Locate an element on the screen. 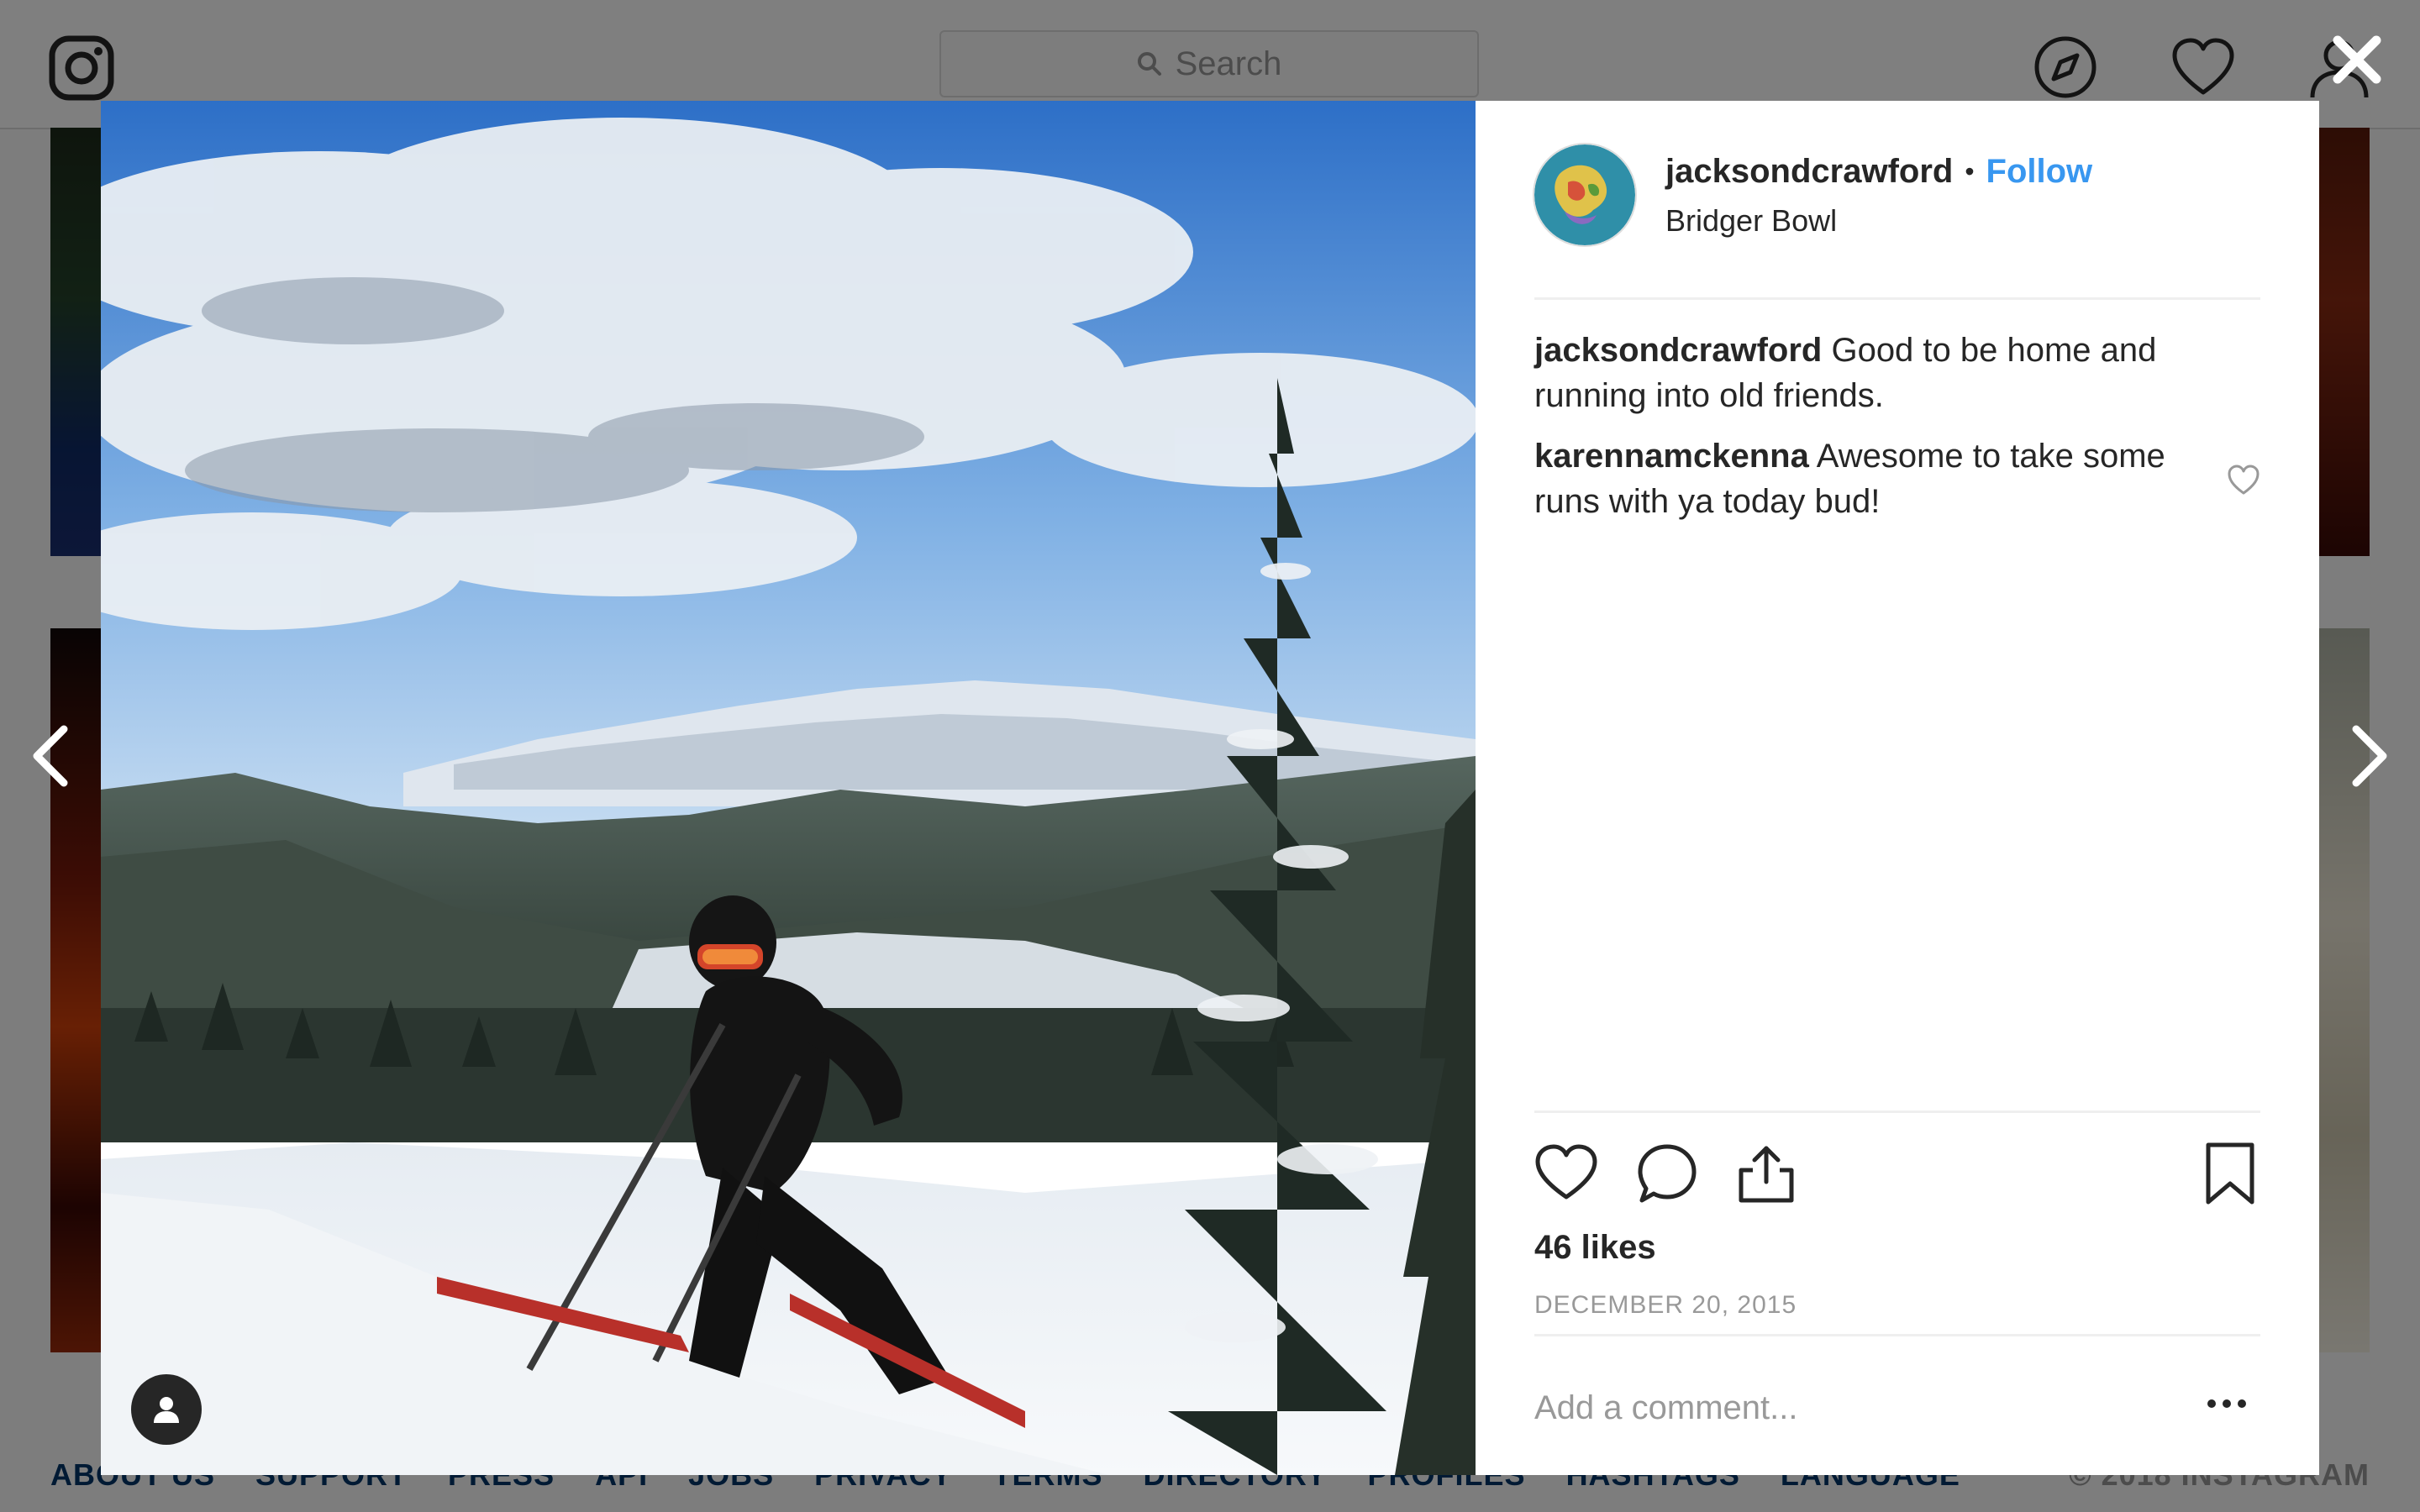 The image size is (2420, 1512). avatar is located at coordinates (1585, 194).